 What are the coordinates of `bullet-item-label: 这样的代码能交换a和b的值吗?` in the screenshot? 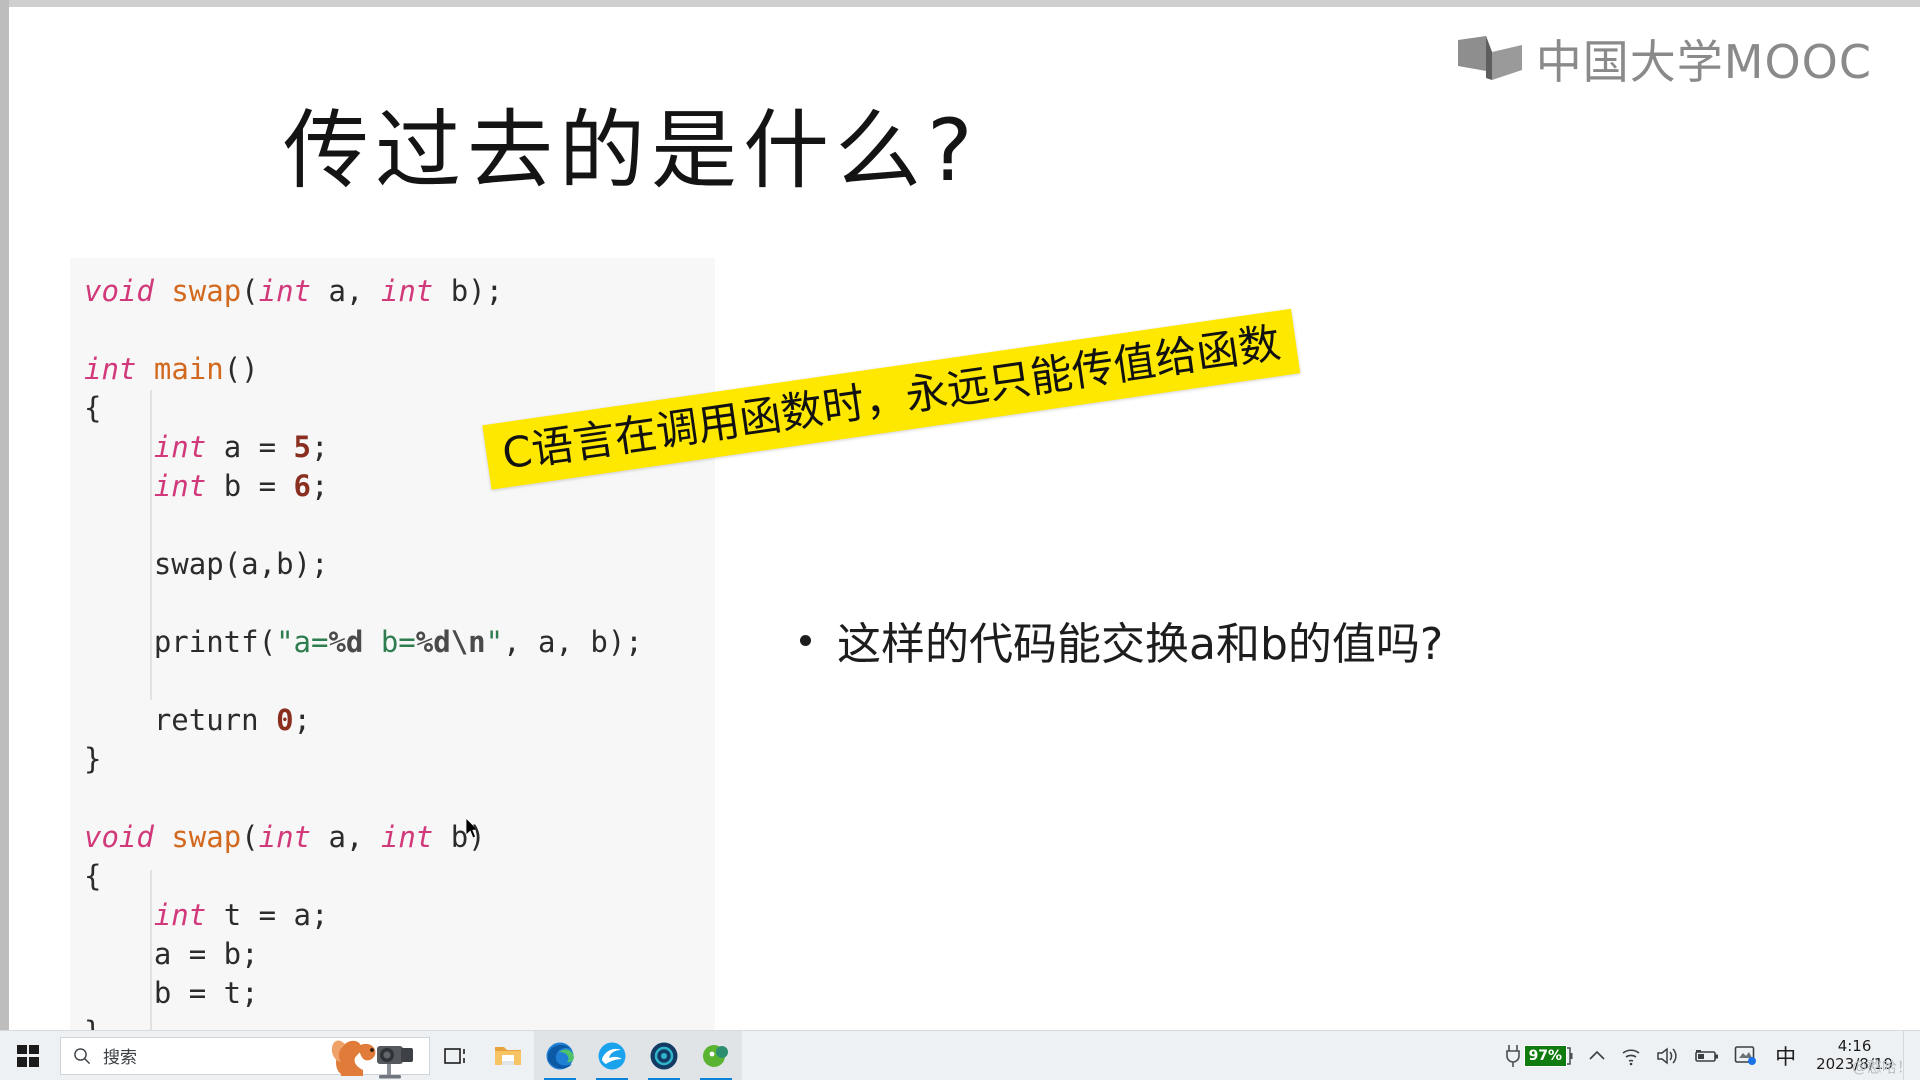 It's located at (1140, 644).